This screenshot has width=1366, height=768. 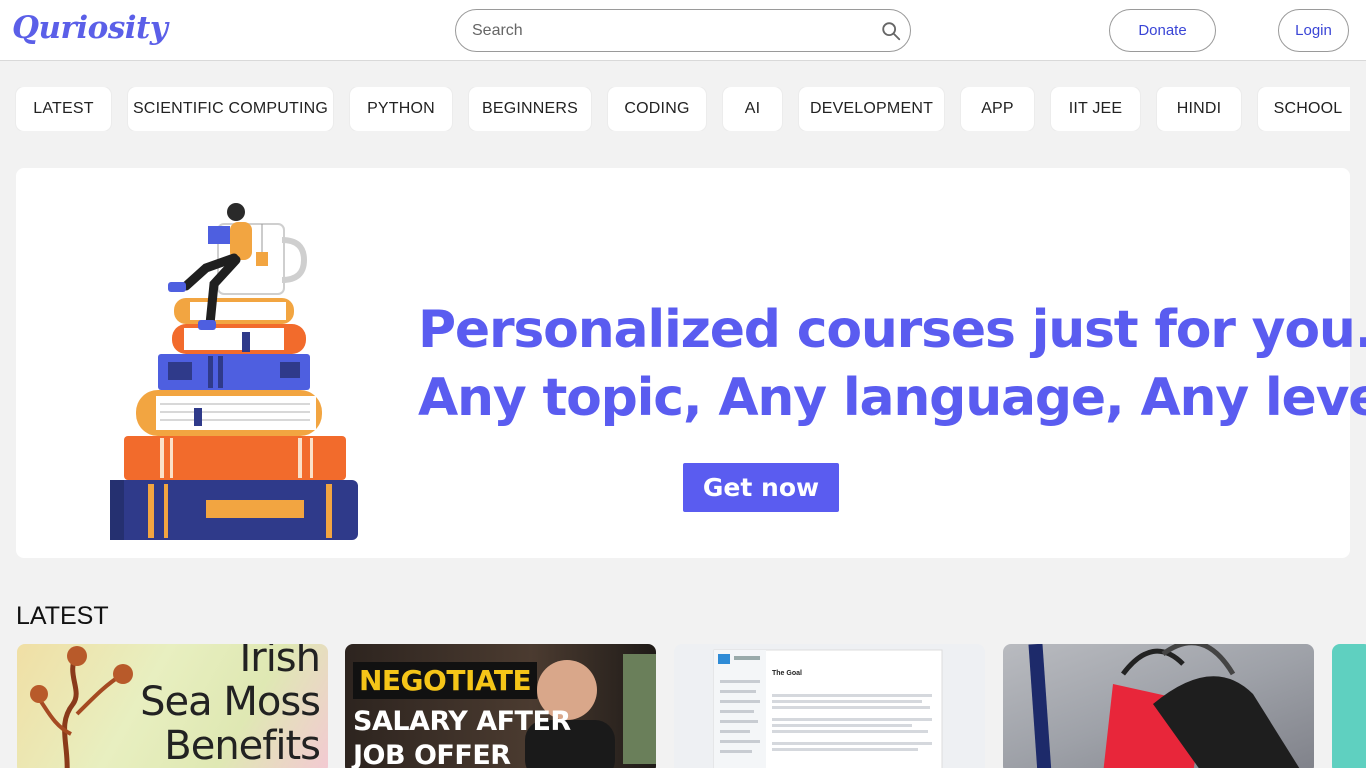 I want to click on category-chip-latest: LATEST, so click(x=63, y=109).